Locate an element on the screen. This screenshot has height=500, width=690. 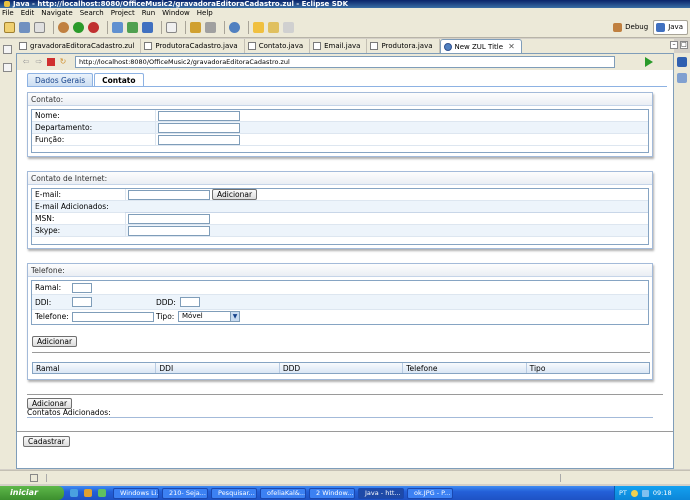
tab-contato-java: Contato.java is located at coordinates (278, 46).